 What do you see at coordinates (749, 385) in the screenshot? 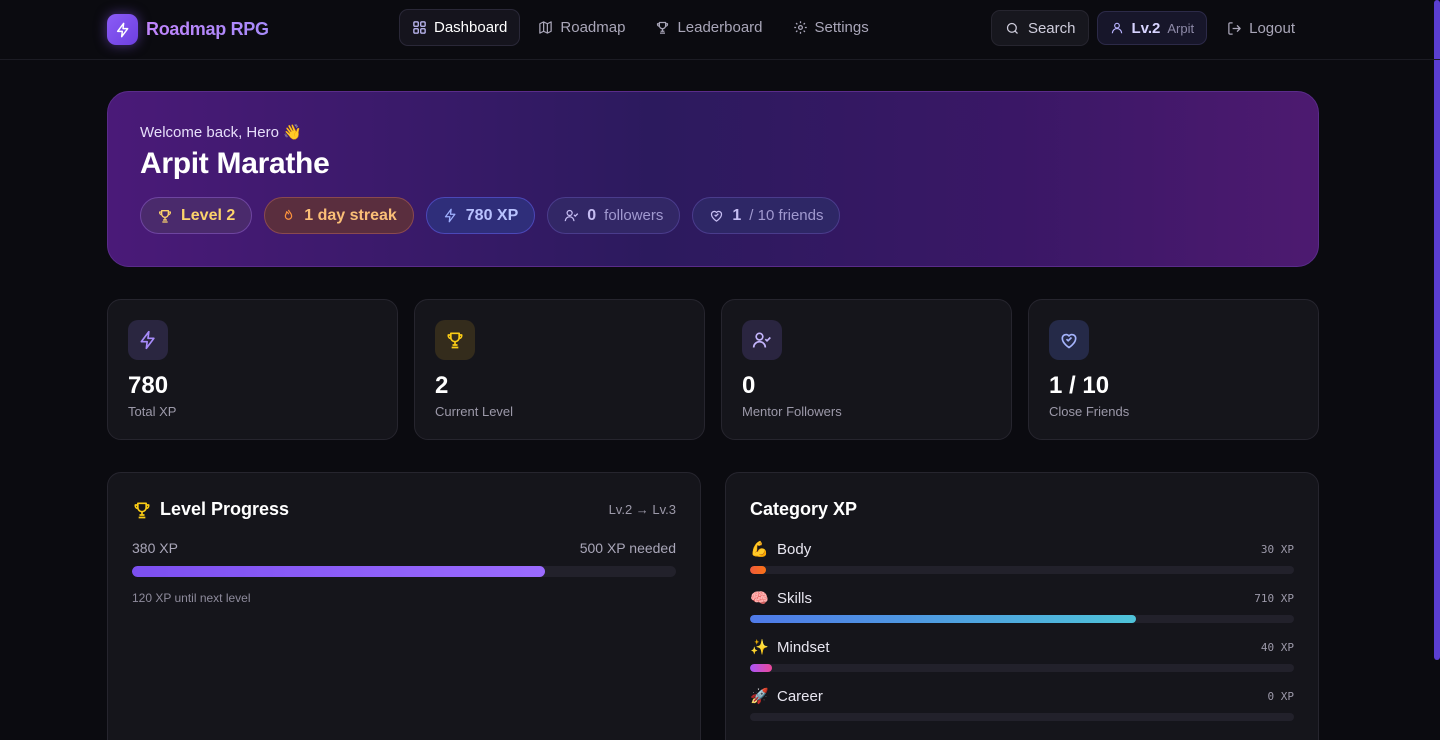
I see `stat-value: 0` at bounding box center [749, 385].